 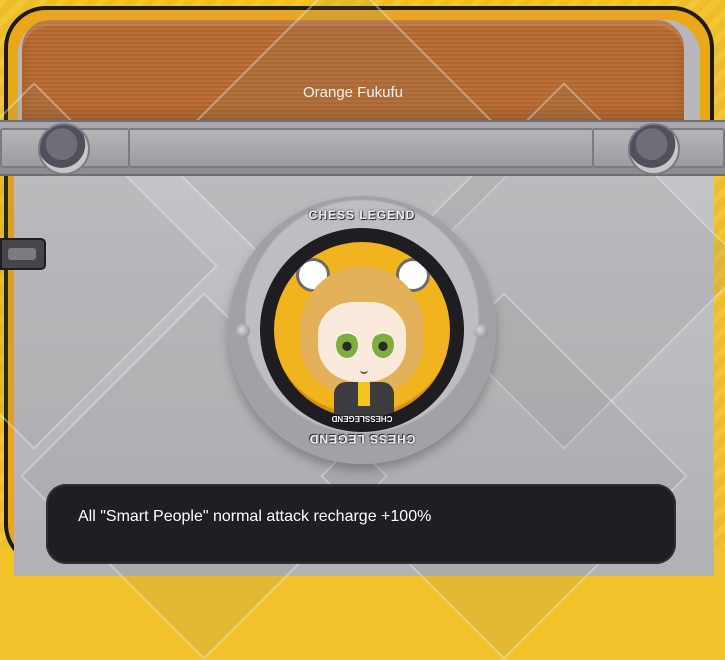 I want to click on rail-bolt-right, so click(x=654, y=149).